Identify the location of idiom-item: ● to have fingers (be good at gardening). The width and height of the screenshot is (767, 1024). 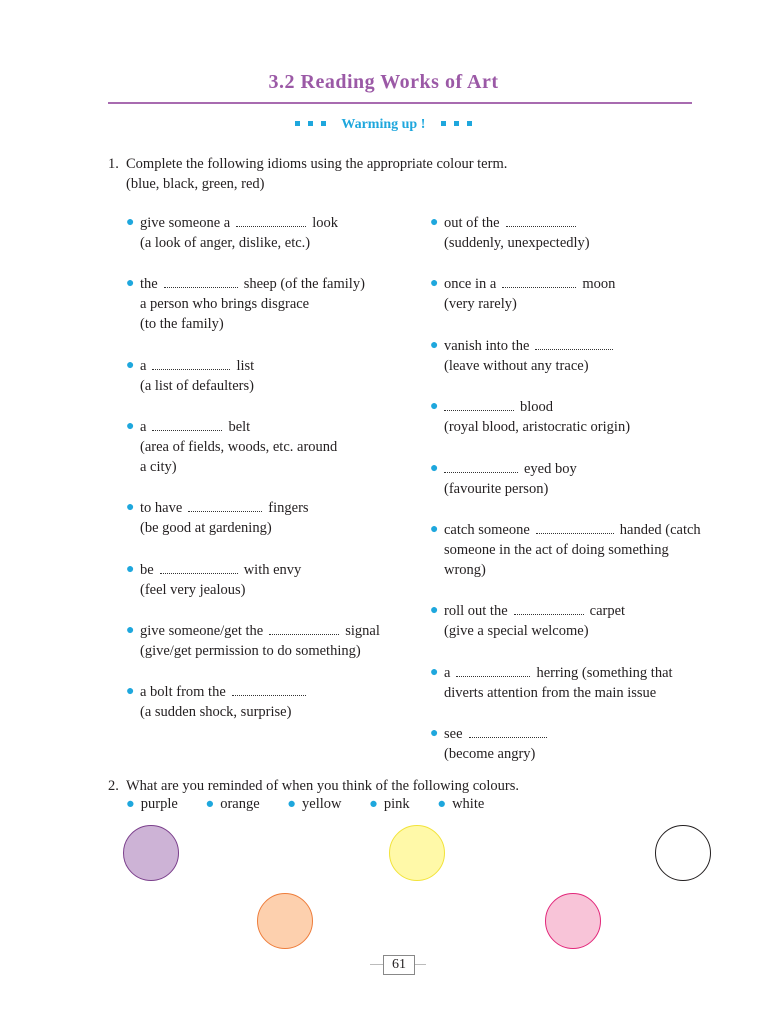
(217, 518).